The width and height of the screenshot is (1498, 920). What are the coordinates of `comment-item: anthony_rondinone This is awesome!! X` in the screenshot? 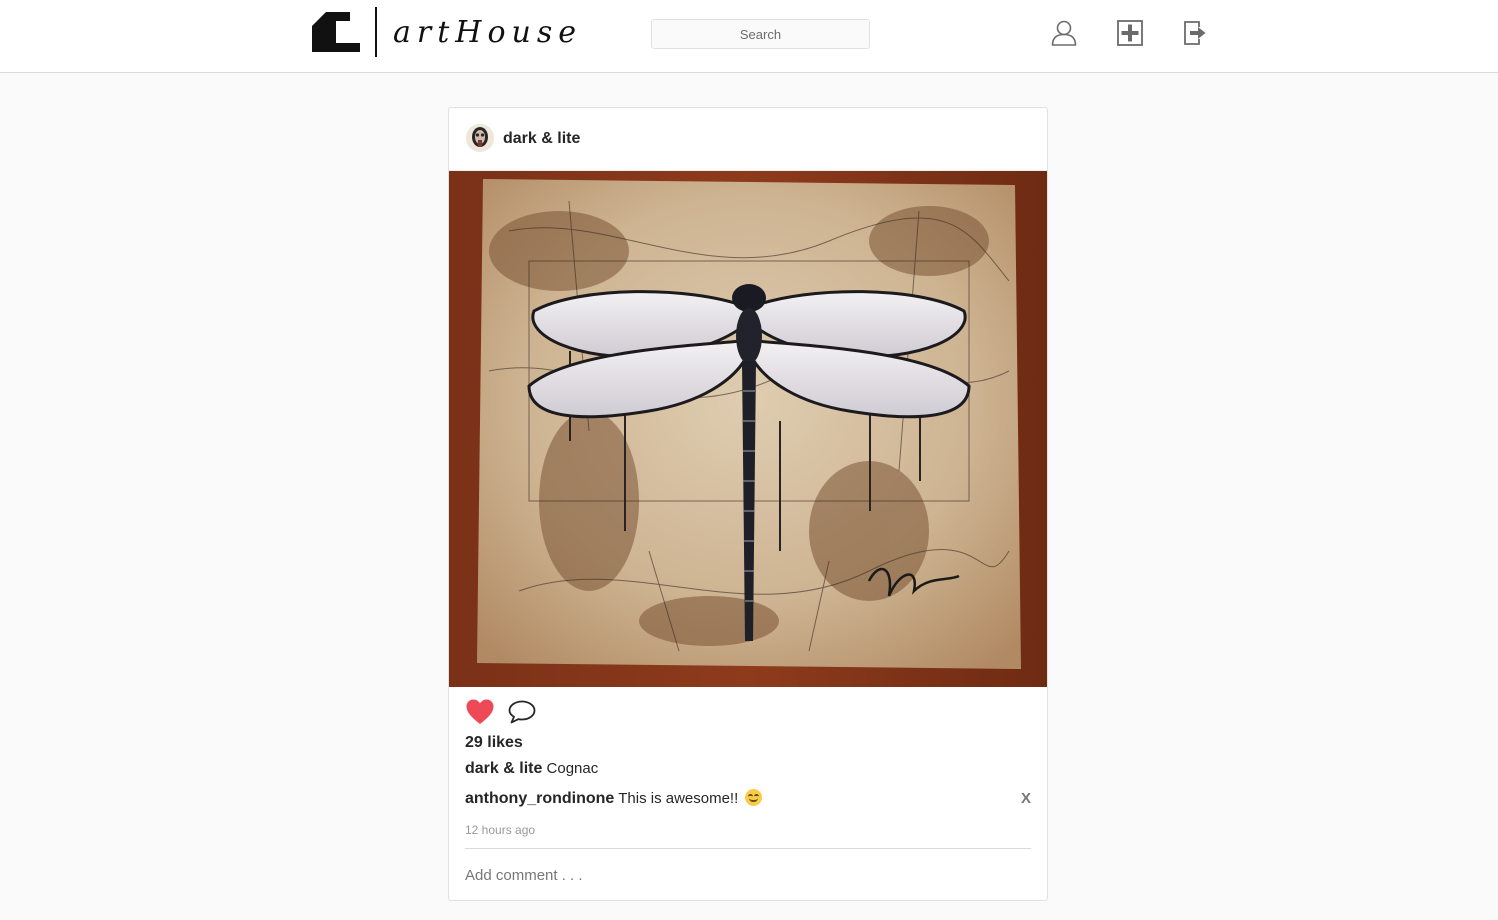 It's located at (748, 798).